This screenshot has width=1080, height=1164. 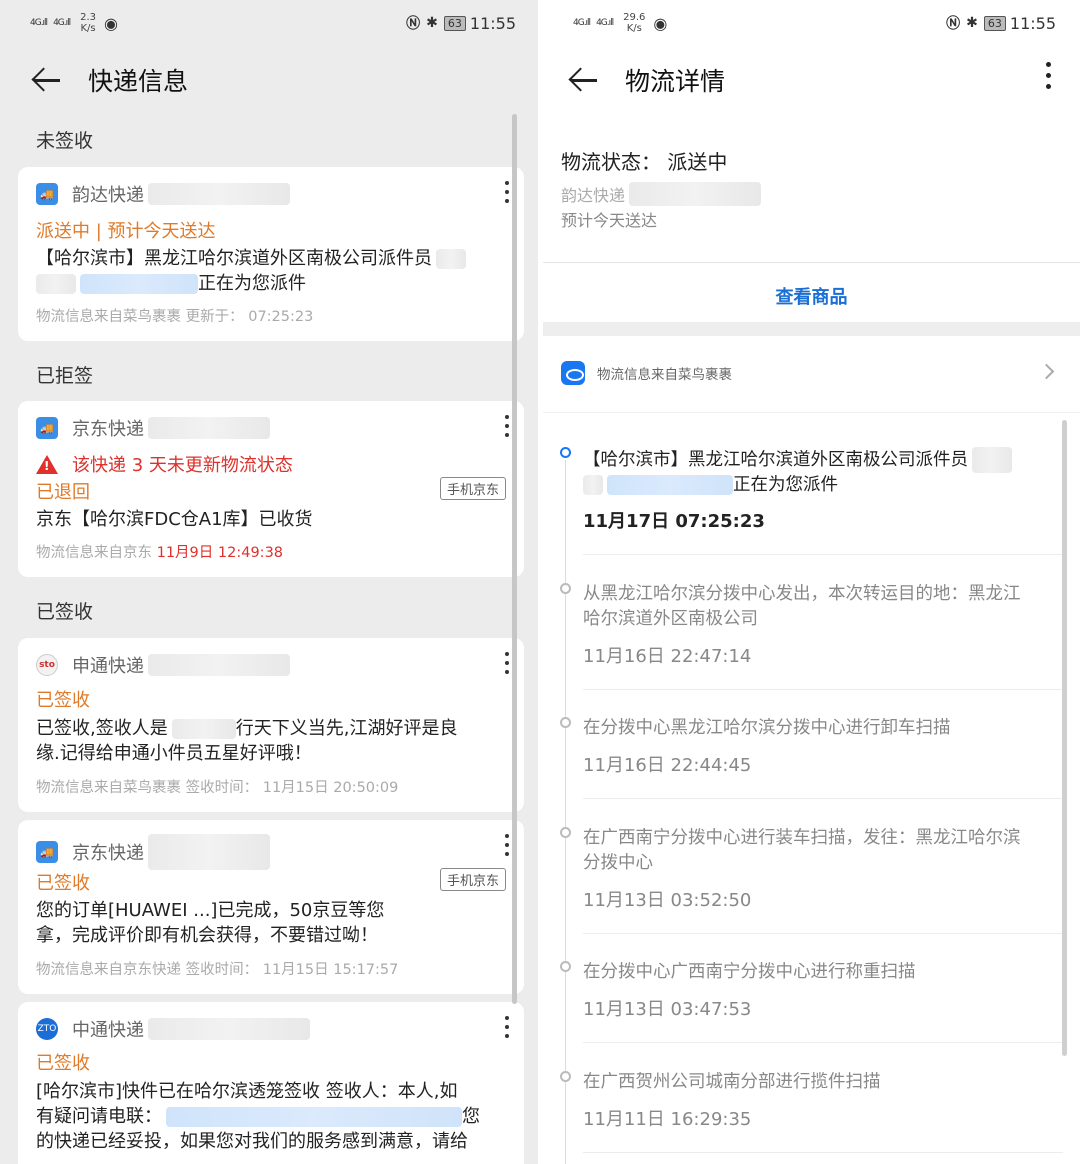 I want to click on section-gap, so click(x=811, y=329).